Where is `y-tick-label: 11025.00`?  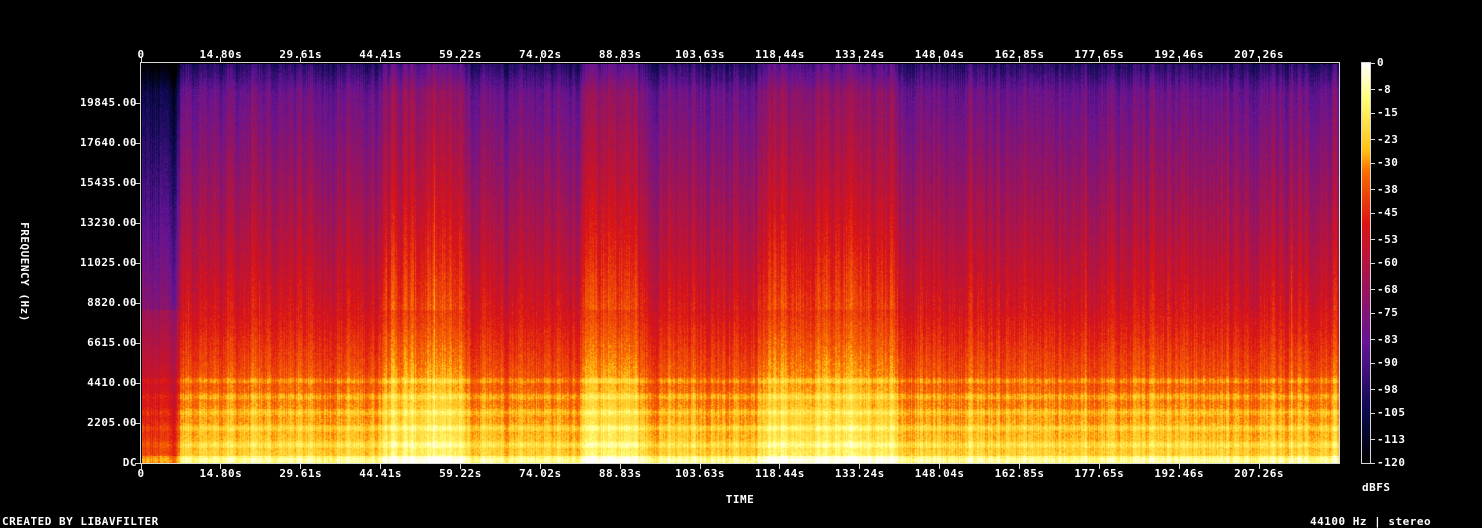 y-tick-label: 11025.00 is located at coordinates (108, 262).